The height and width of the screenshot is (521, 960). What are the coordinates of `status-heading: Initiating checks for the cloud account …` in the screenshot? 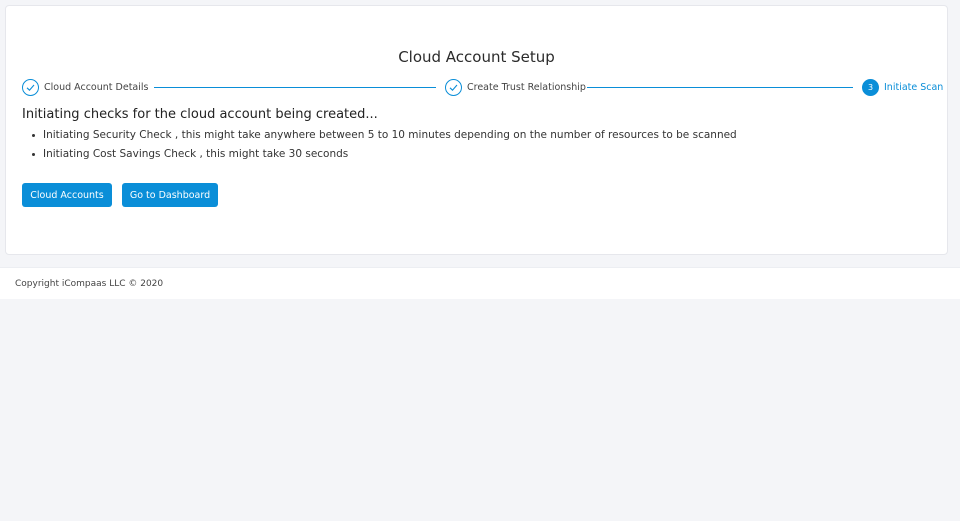 It's located at (200, 114).